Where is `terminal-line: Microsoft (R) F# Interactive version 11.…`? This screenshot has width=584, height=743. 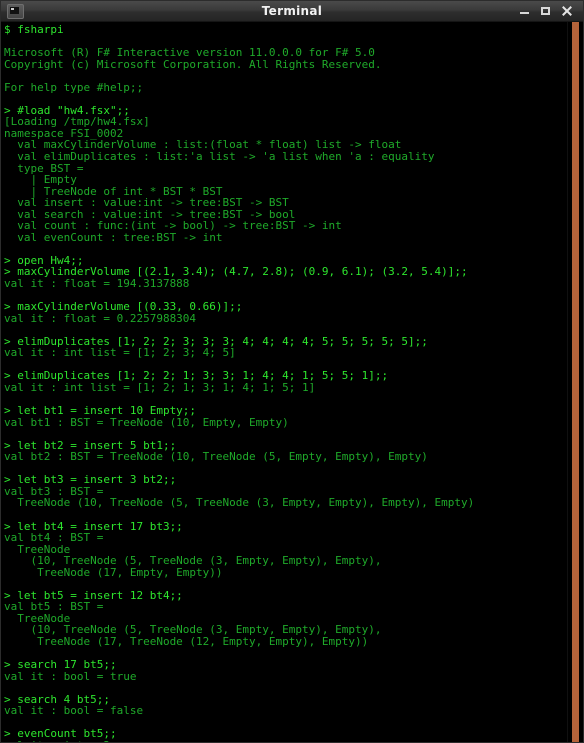
terminal-line: Microsoft (R) F# Interactive version 11.… is located at coordinates (189, 53).